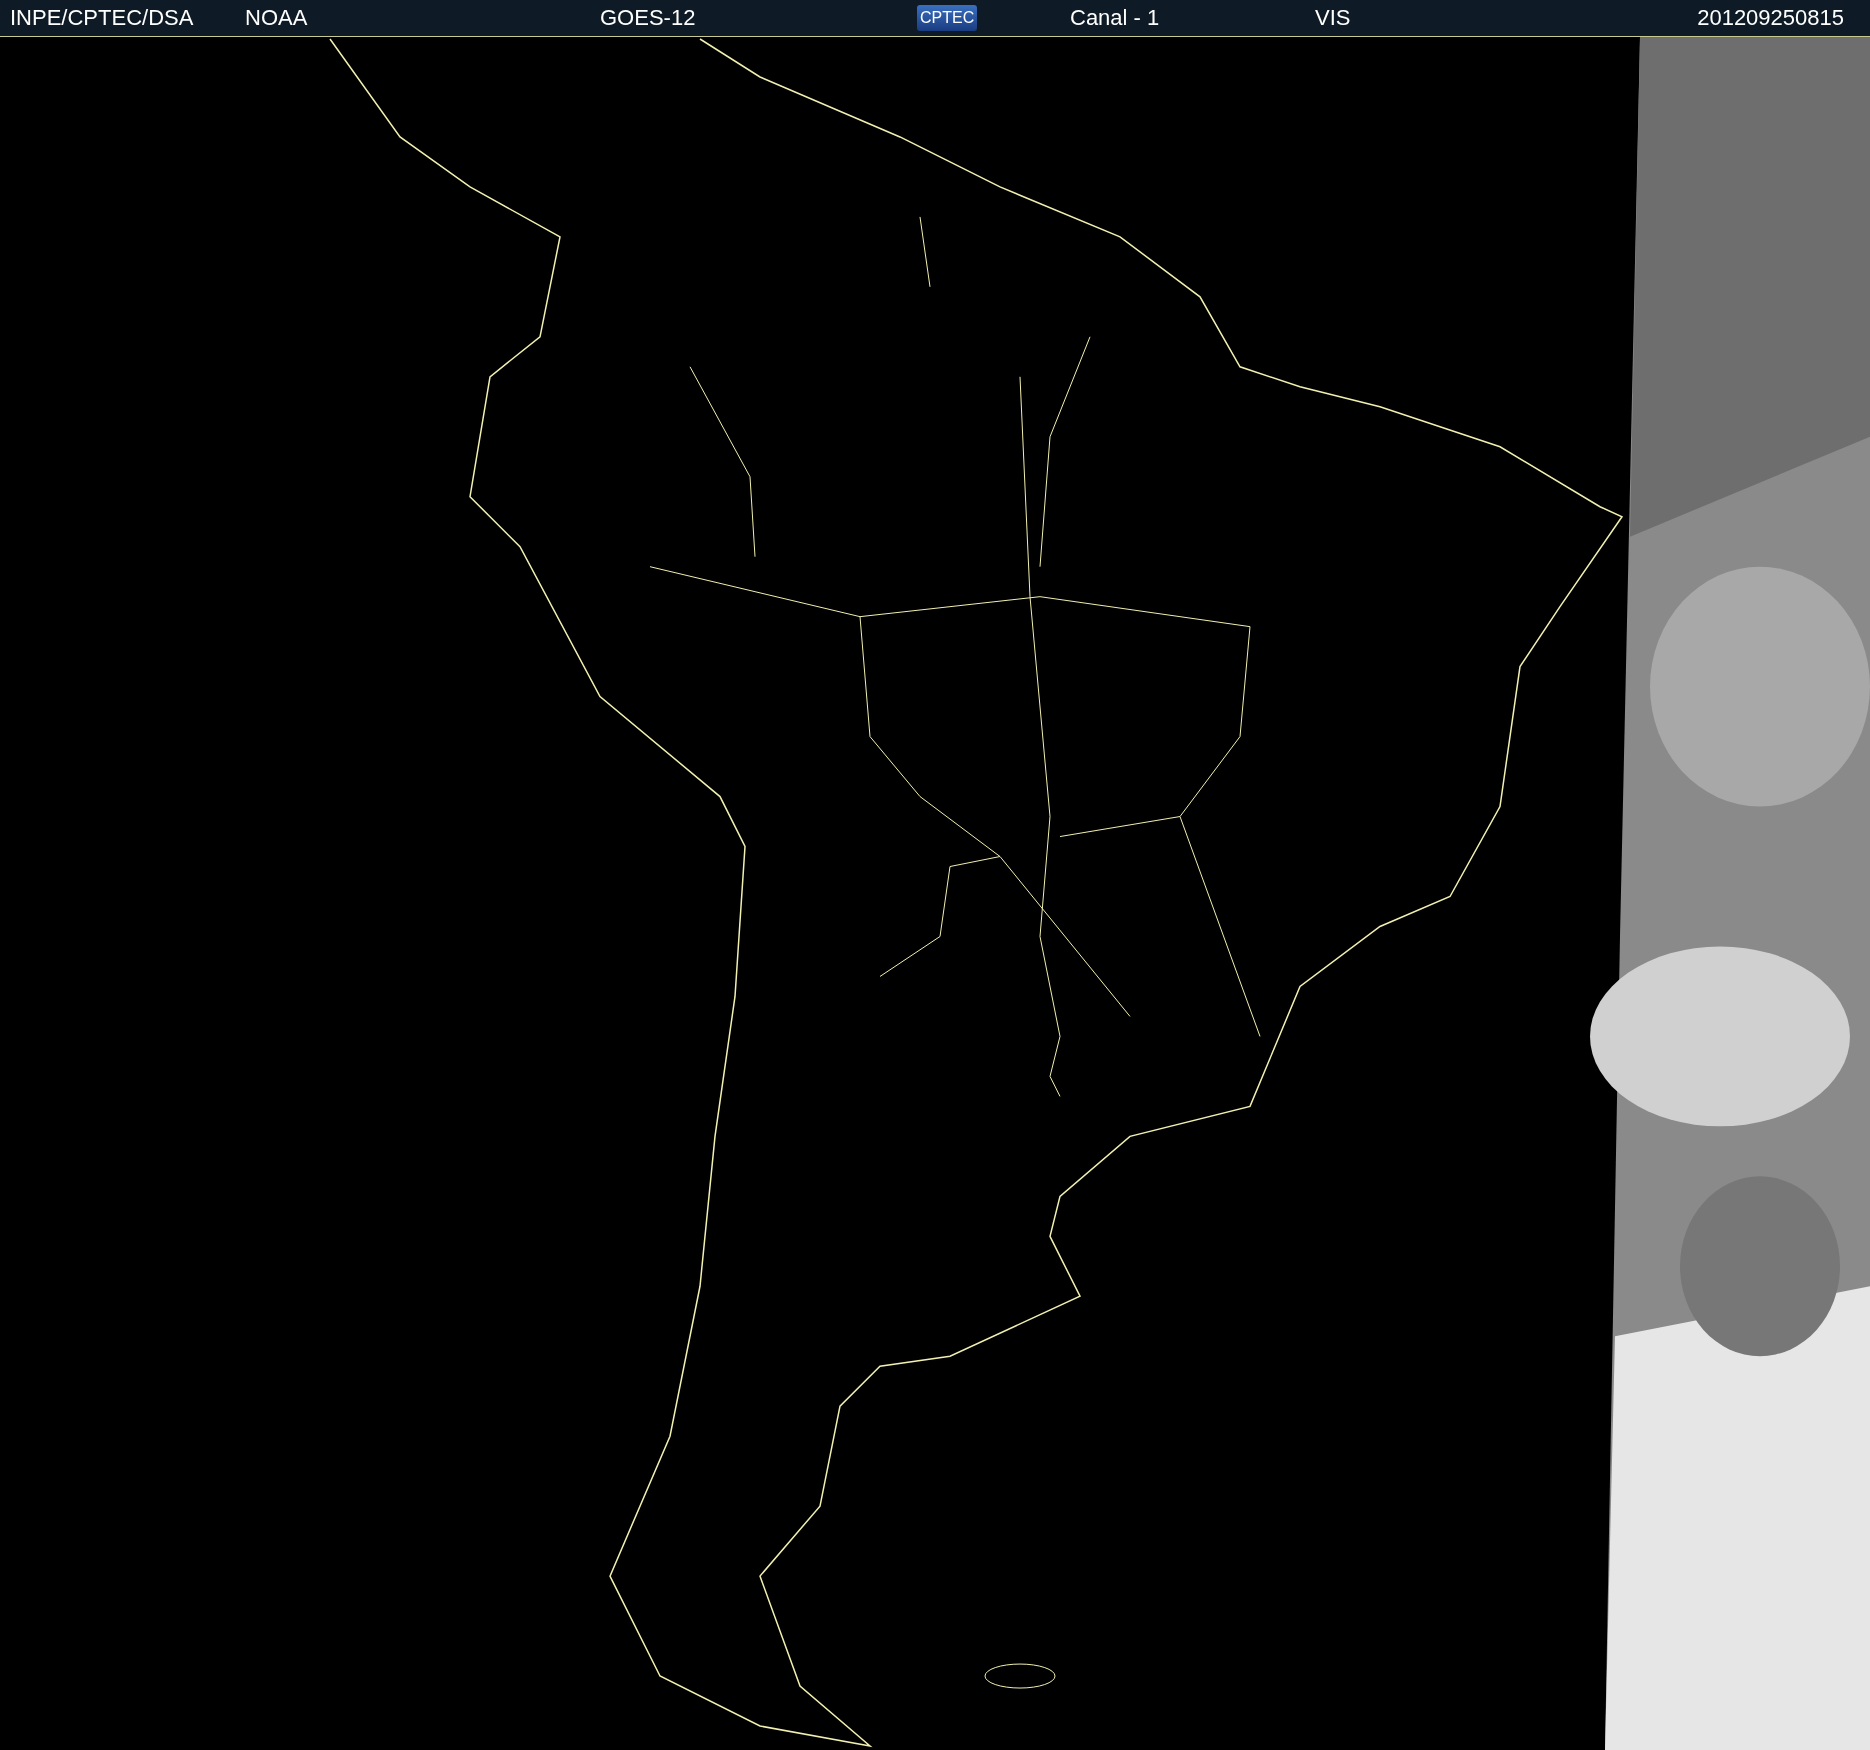 The width and height of the screenshot is (1870, 1750). What do you see at coordinates (1333, 18) in the screenshot?
I see `band-label: VIS` at bounding box center [1333, 18].